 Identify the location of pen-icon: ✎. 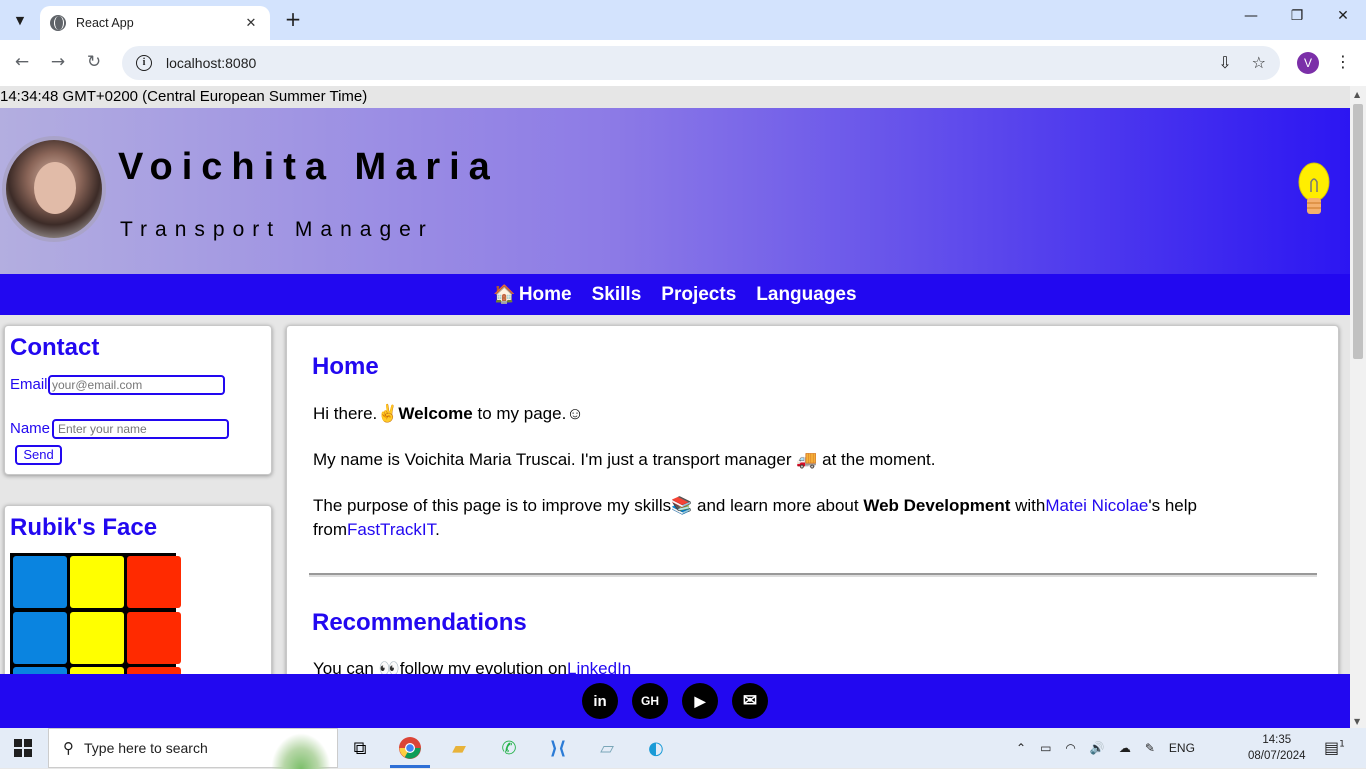
(1150, 748).